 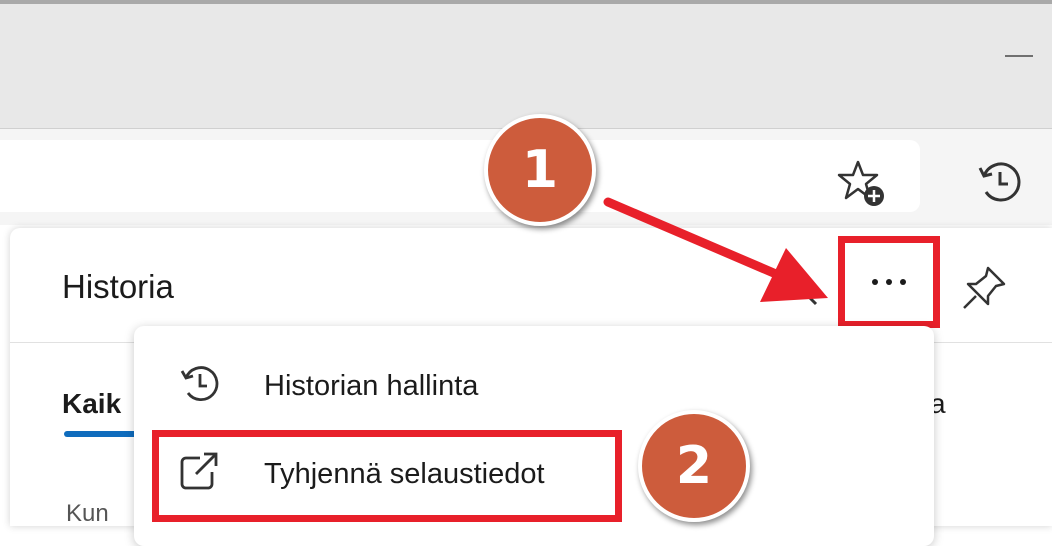 I want to click on highlight-clear-browsing-data, so click(x=387, y=476).